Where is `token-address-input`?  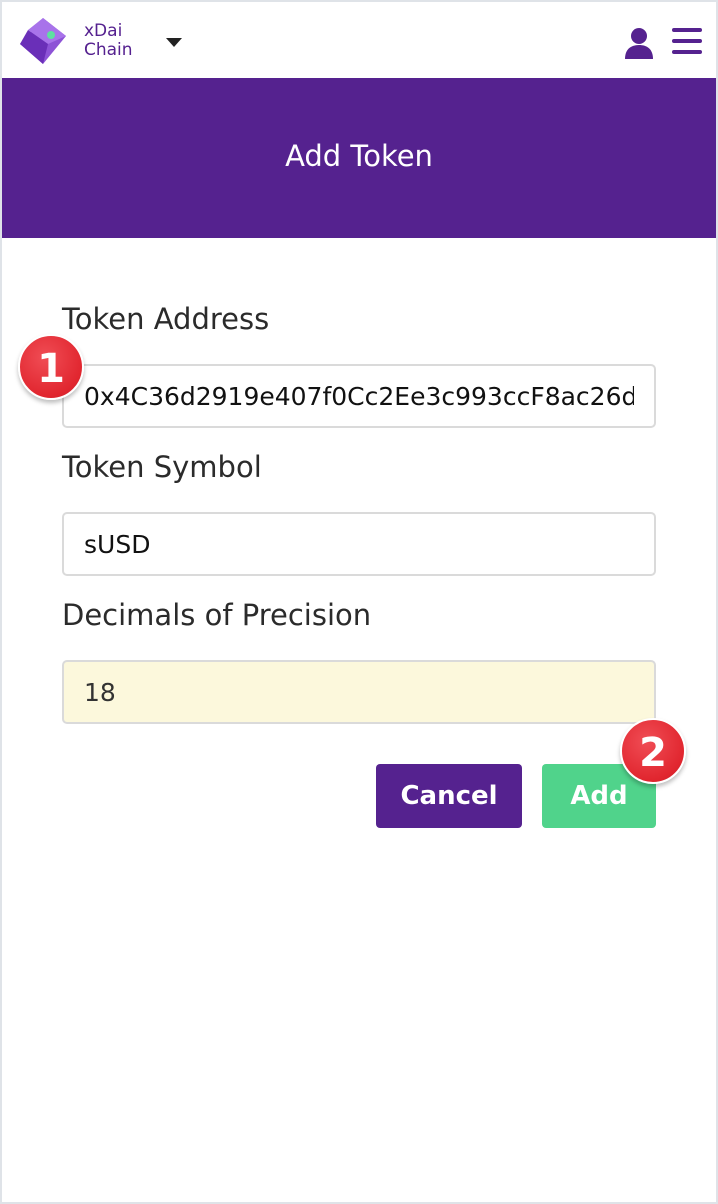
token-address-input is located at coordinates (359, 396).